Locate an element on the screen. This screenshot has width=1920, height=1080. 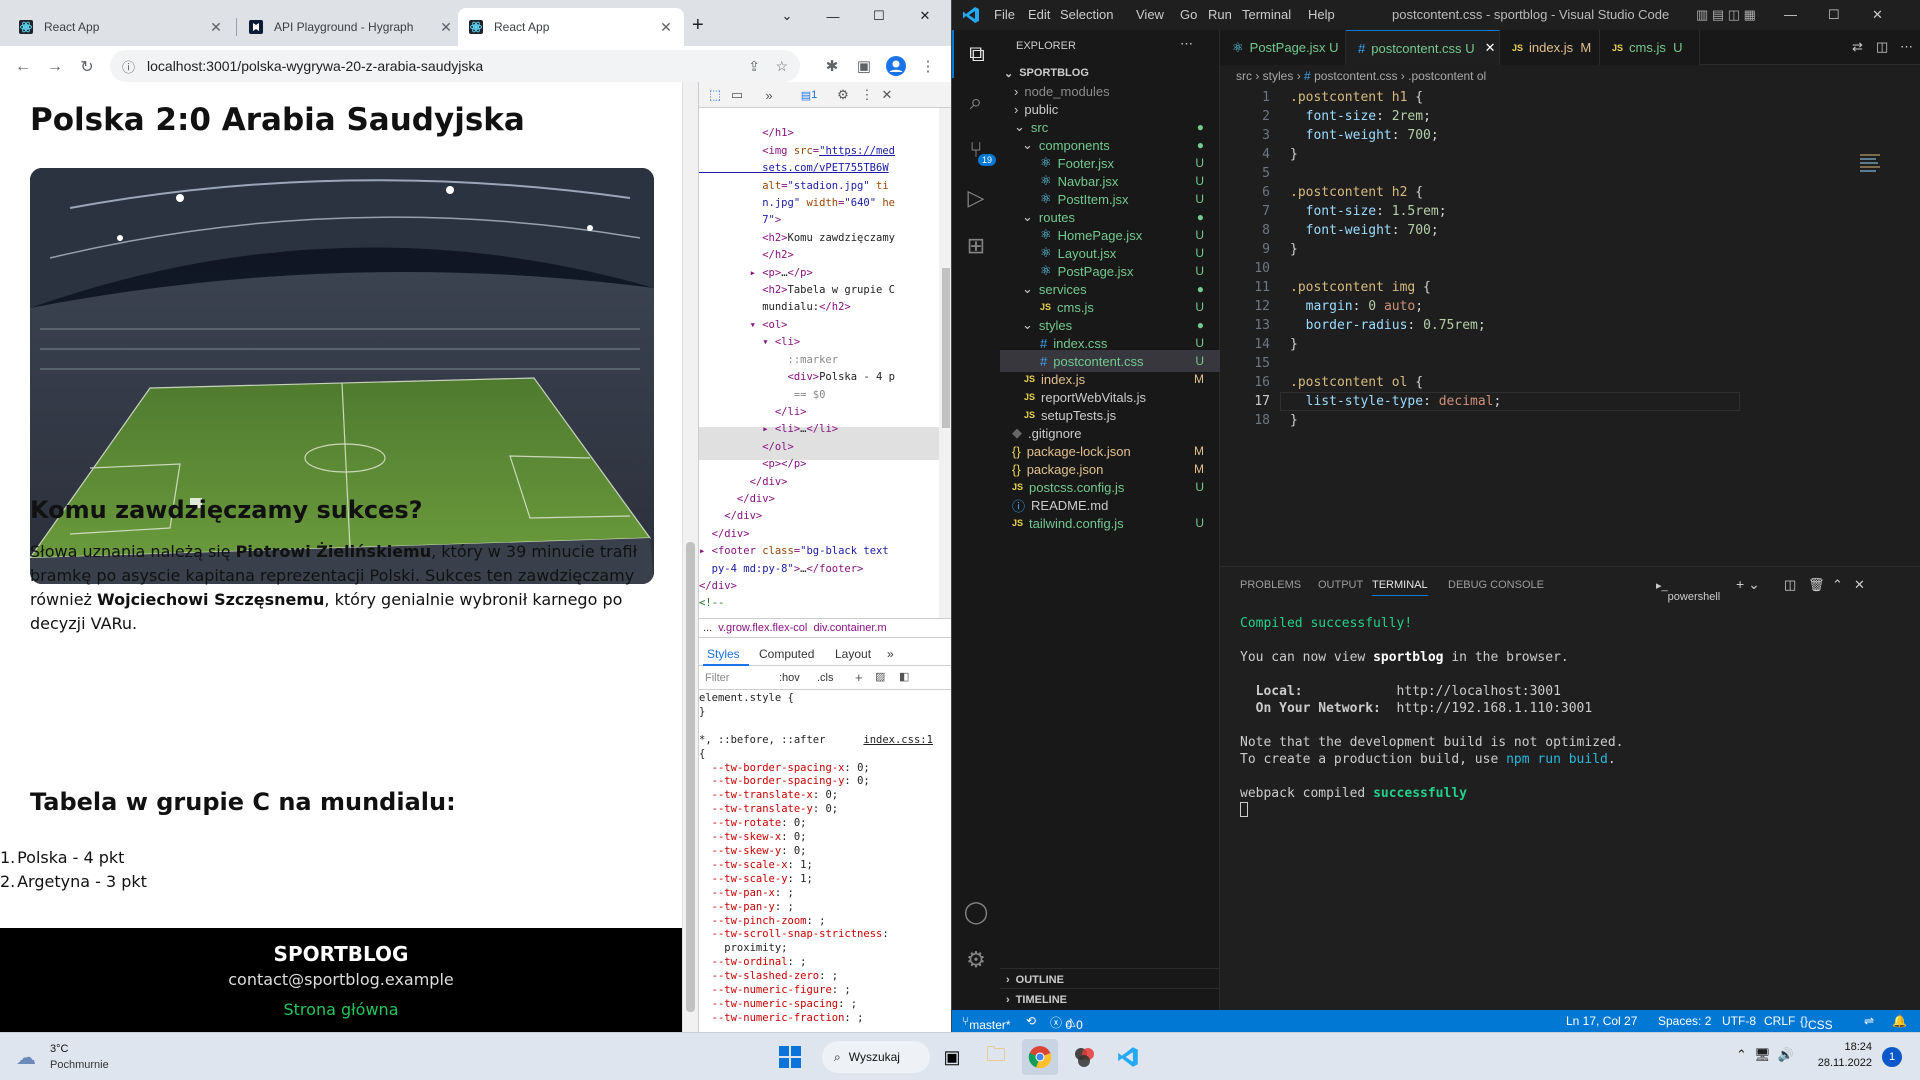
side-panel-icon: ▣ is located at coordinates (864, 66).